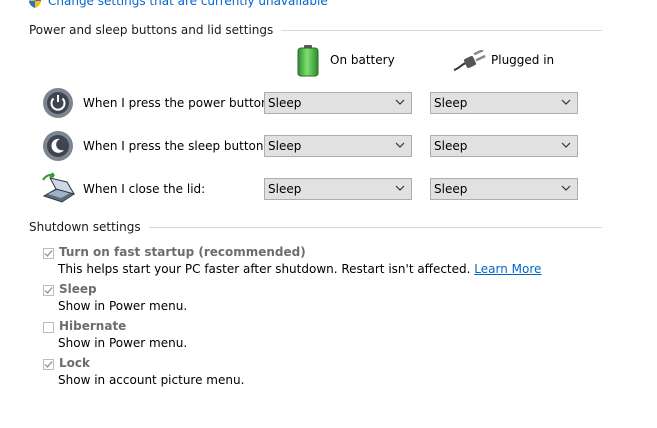 The image size is (657, 428). What do you see at coordinates (123, 306) in the screenshot?
I see `sleep-option-description: Show in Power menu.` at bounding box center [123, 306].